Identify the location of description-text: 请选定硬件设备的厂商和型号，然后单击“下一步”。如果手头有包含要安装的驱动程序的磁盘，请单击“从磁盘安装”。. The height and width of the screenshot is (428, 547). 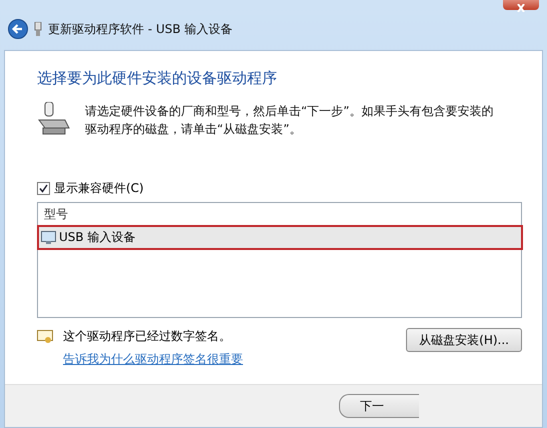
(289, 120).